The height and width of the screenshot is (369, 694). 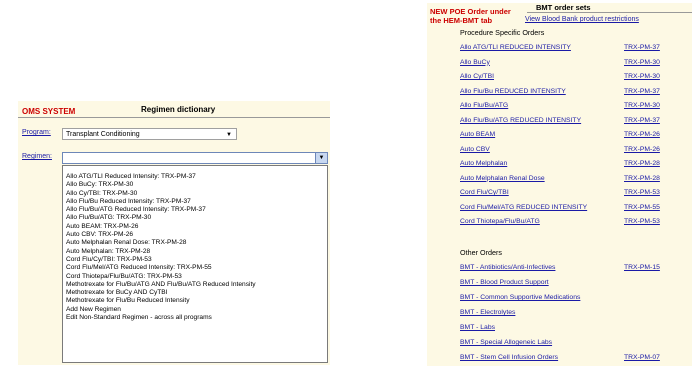 What do you see at coordinates (507, 267) in the screenshot?
I see `order-link: BMT - Antibiotics/Anti-Infectives` at bounding box center [507, 267].